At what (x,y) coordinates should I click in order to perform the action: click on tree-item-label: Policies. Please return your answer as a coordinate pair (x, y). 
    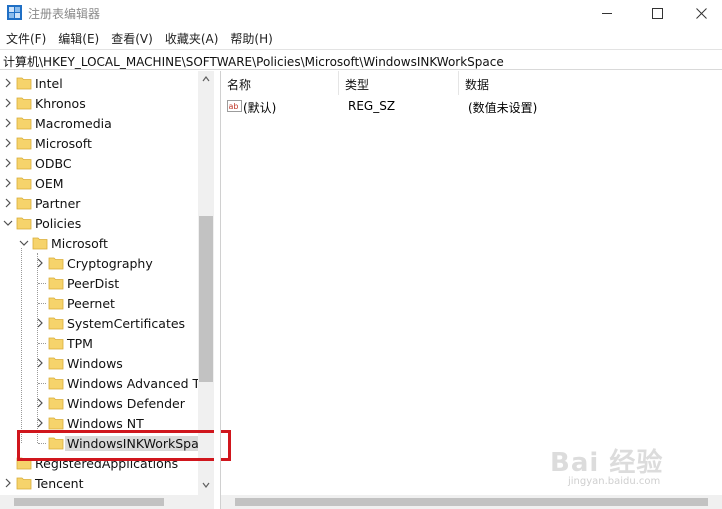
    Looking at the image, I should click on (58, 223).